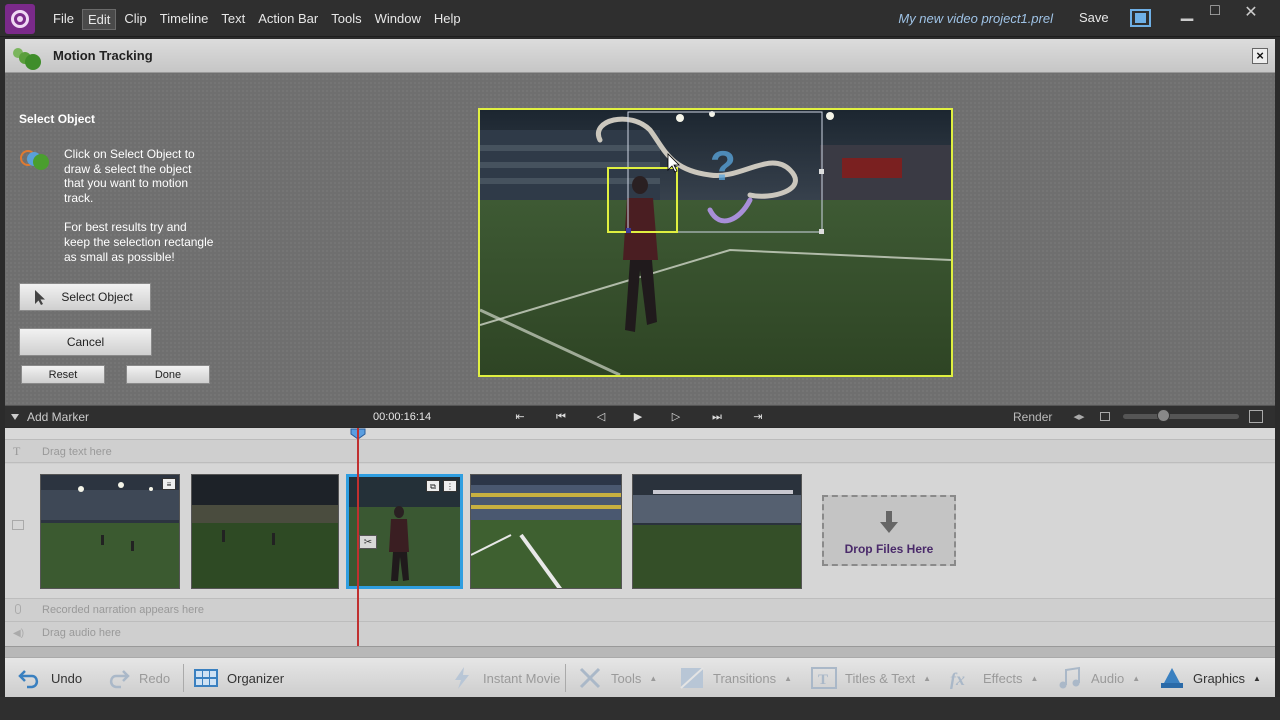 Image resolution: width=1280 pixels, height=720 pixels. Describe the element at coordinates (119, 679) in the screenshot. I see `redo-icon` at that location.